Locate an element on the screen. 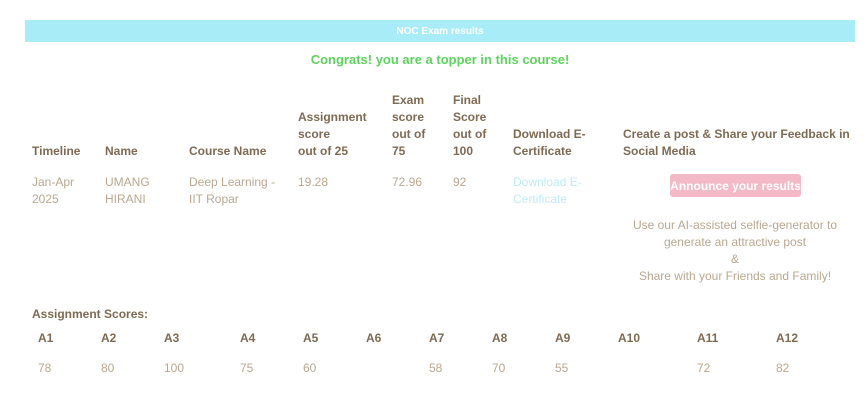 The image size is (868, 400). promo-line: & is located at coordinates (734, 259).